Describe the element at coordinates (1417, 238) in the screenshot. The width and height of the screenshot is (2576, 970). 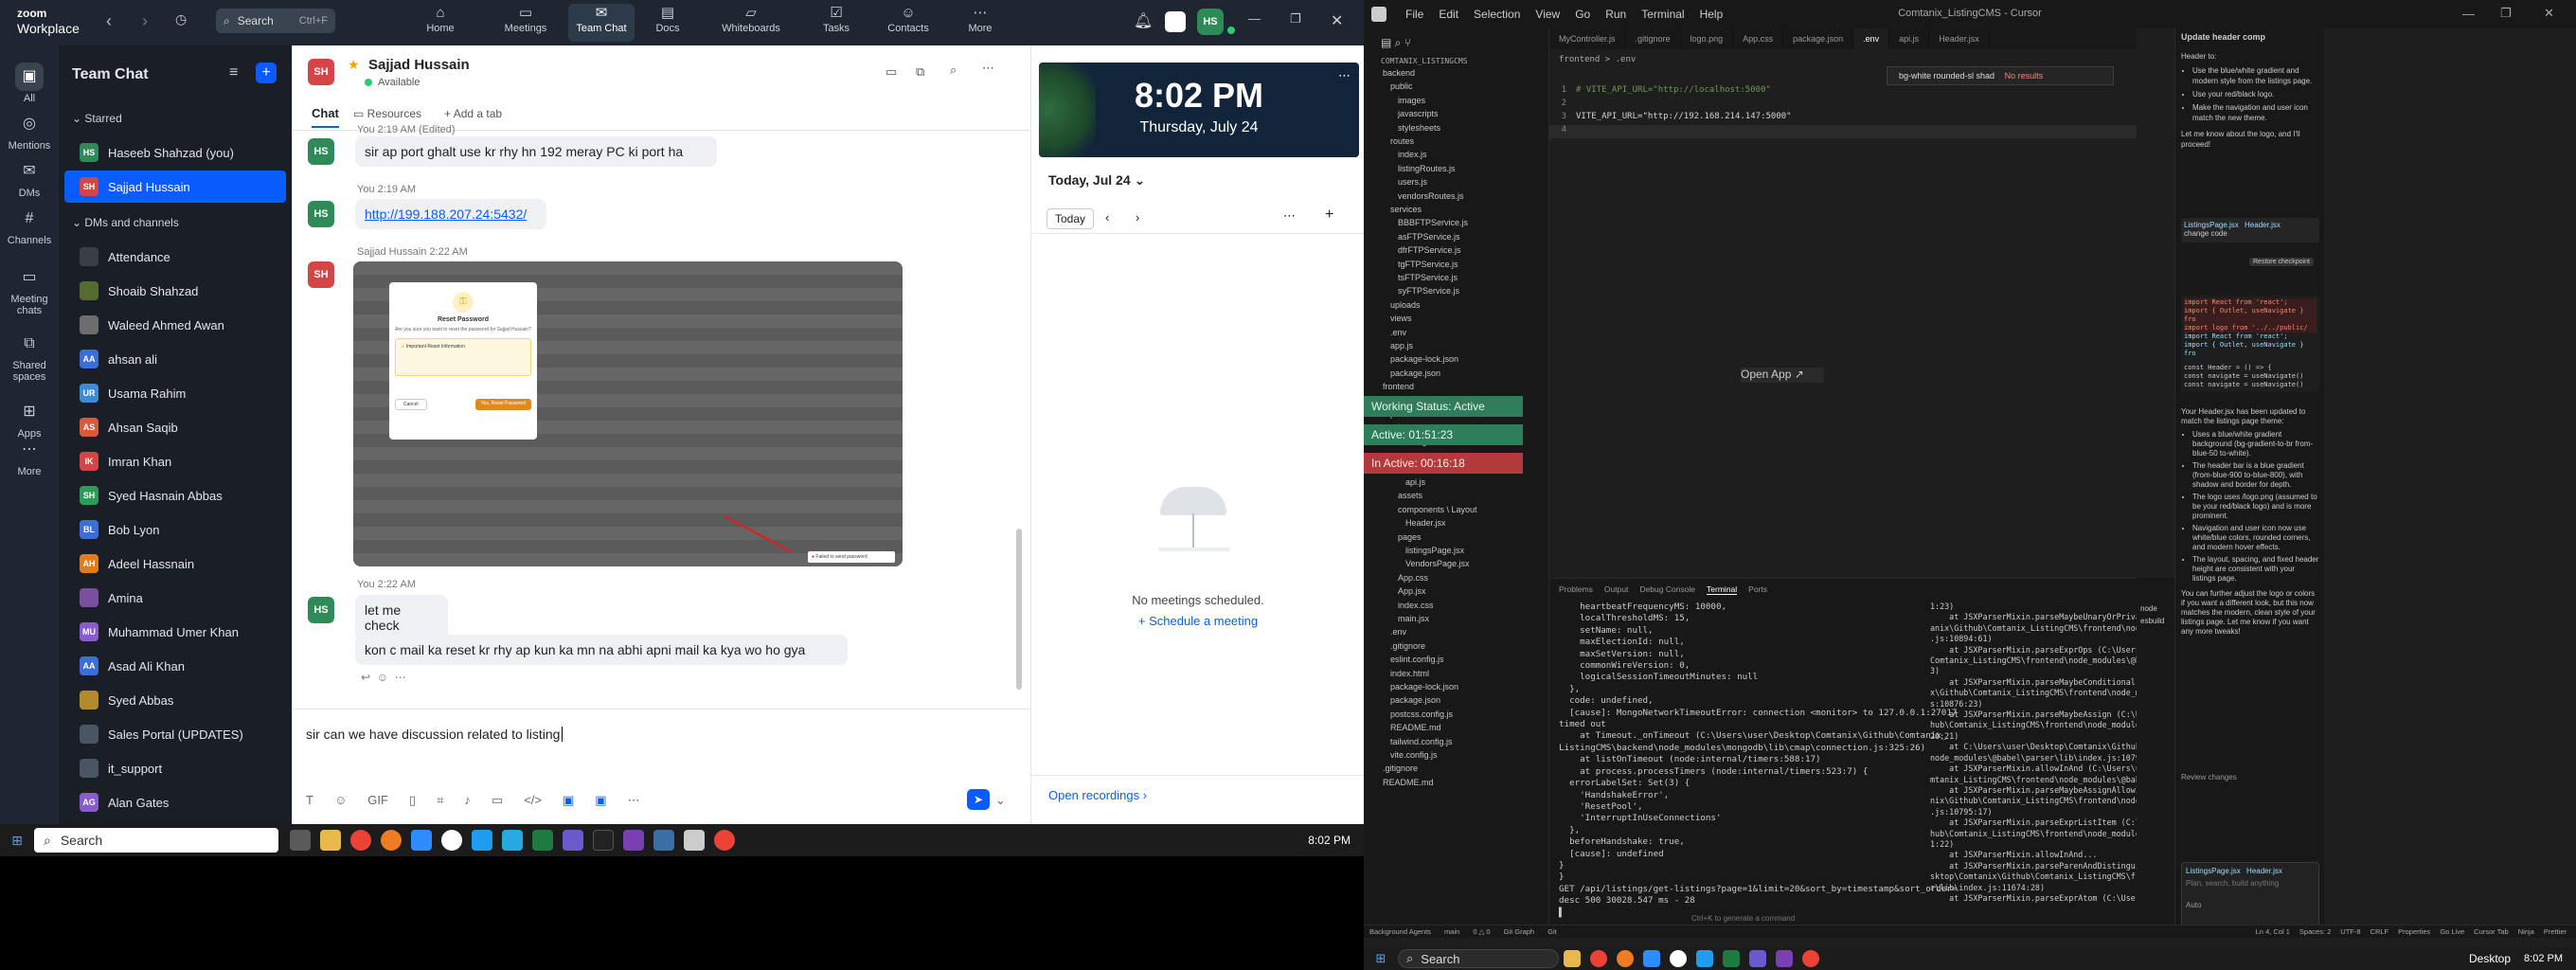
I see `file-tree-item: asFTPService.js` at that location.